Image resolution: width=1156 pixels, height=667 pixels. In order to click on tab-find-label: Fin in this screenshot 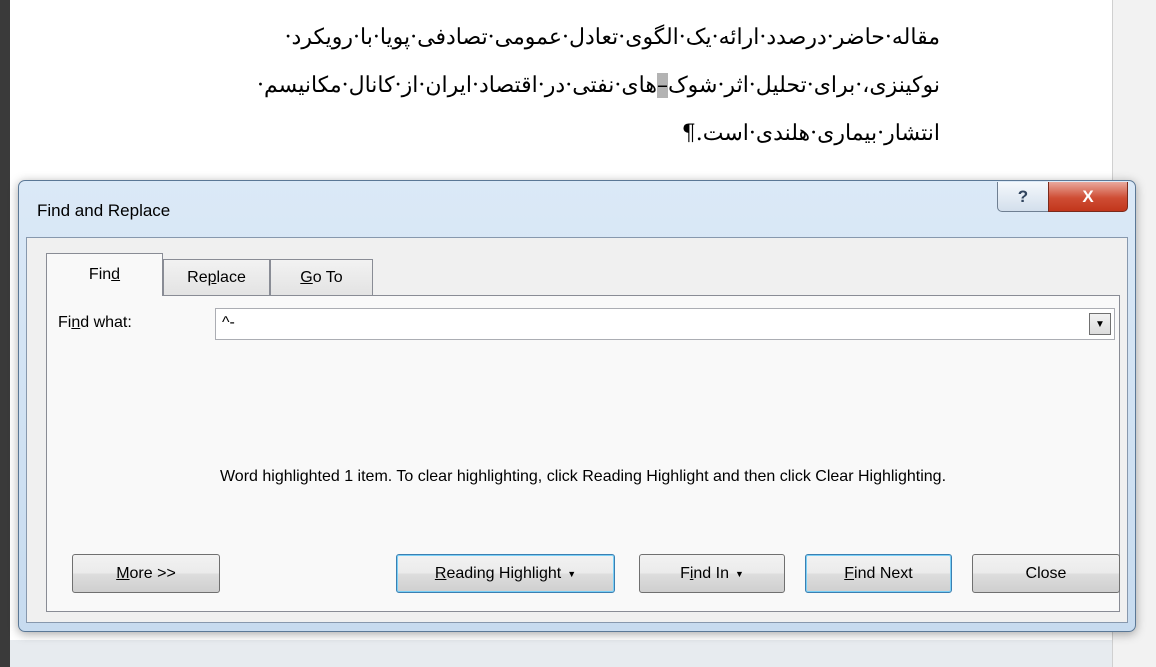, I will do `click(100, 274)`.